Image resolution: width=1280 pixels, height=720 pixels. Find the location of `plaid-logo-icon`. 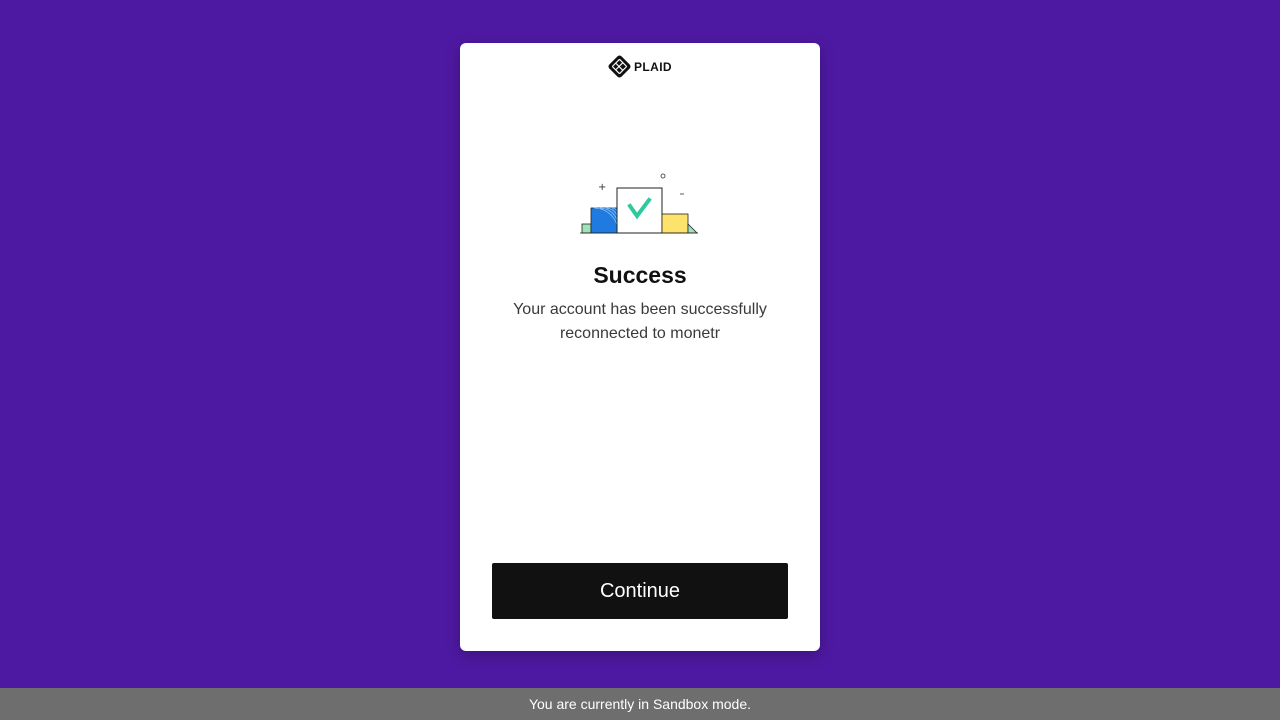

plaid-logo-icon is located at coordinates (619, 66).